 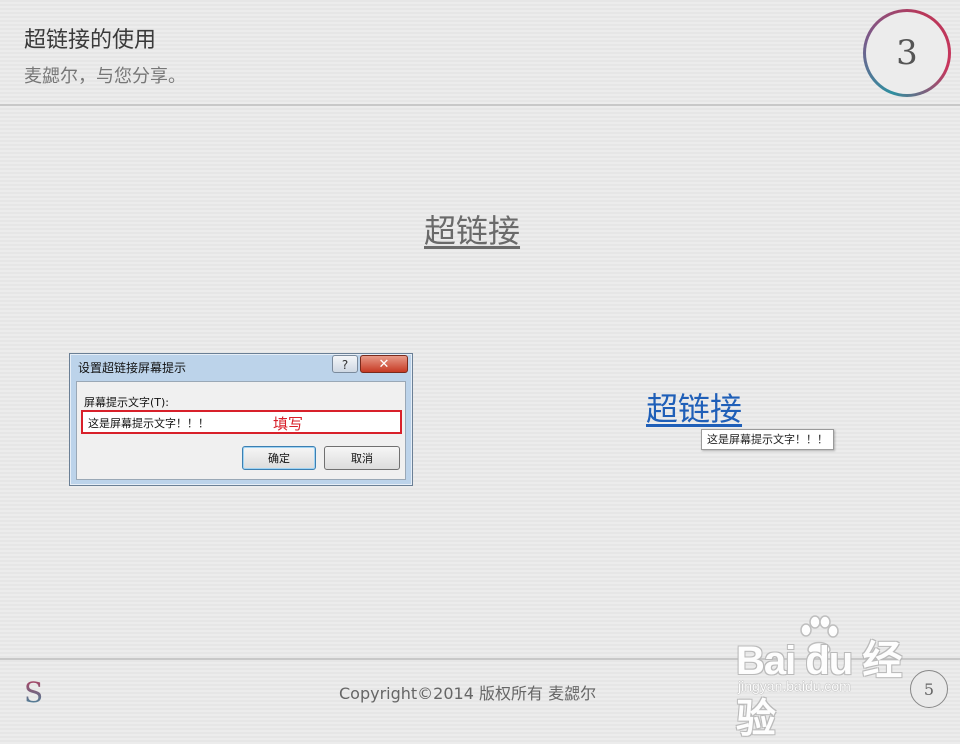 I want to click on watermark-url: jingyan.baidu.com, so click(x=794, y=686).